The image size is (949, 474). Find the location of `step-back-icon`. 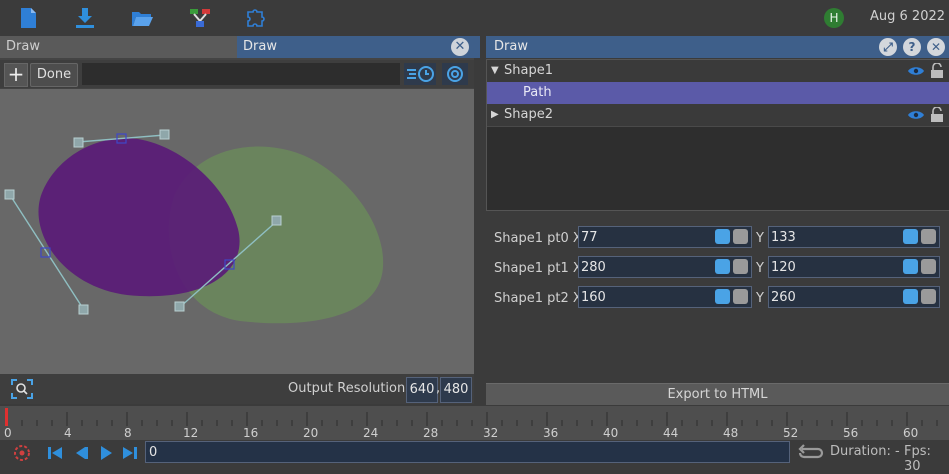

step-back-icon is located at coordinates (81, 453).